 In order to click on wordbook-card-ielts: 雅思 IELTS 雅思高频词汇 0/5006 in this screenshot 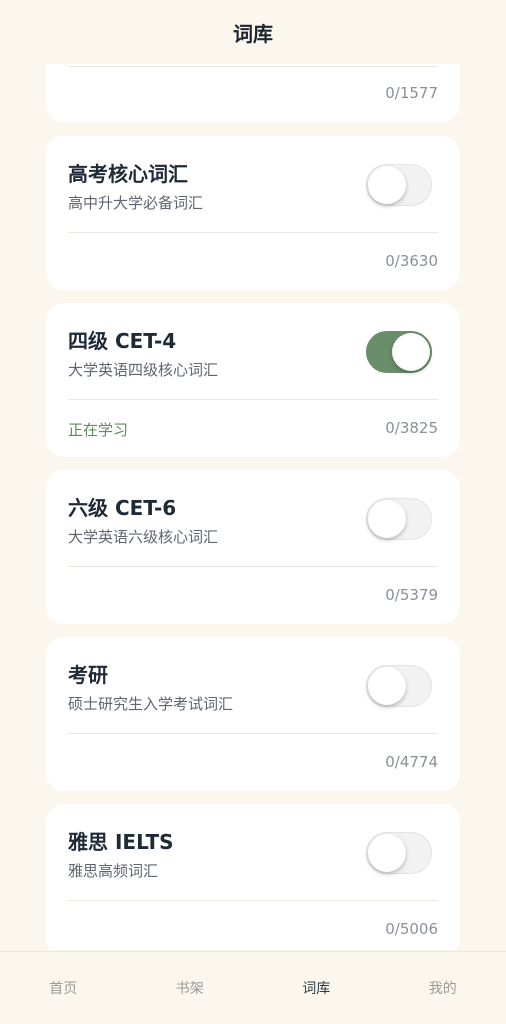, I will do `click(253, 877)`.